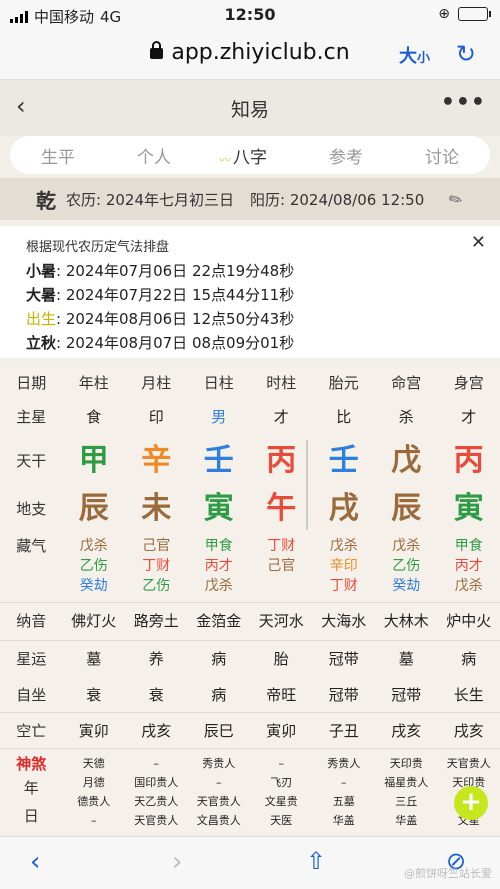 The width and height of the screenshot is (500, 889). Describe the element at coordinates (93, 731) in the screenshot. I see `kongwang-cell: 寅卯` at that location.